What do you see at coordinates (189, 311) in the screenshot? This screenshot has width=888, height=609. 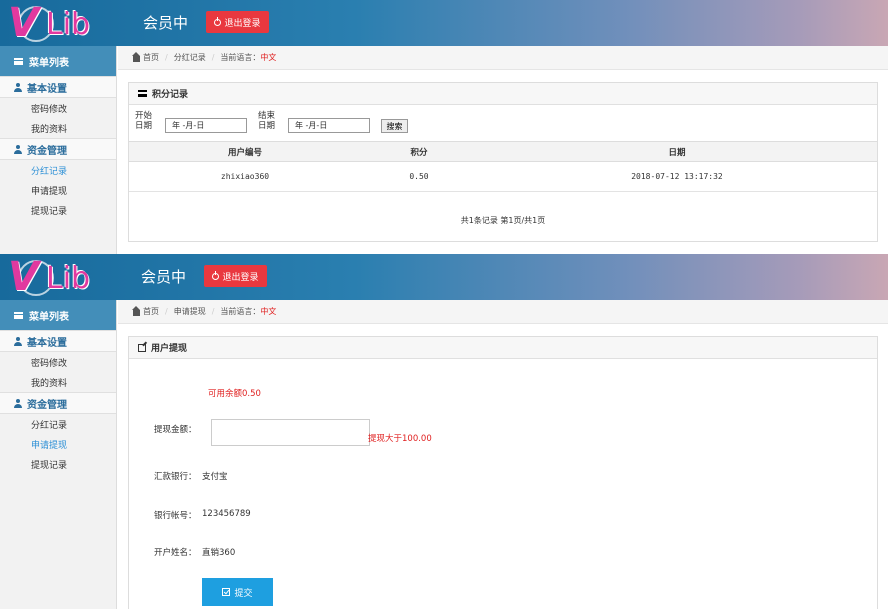 I see `breadcrumb-current: 申请提现` at bounding box center [189, 311].